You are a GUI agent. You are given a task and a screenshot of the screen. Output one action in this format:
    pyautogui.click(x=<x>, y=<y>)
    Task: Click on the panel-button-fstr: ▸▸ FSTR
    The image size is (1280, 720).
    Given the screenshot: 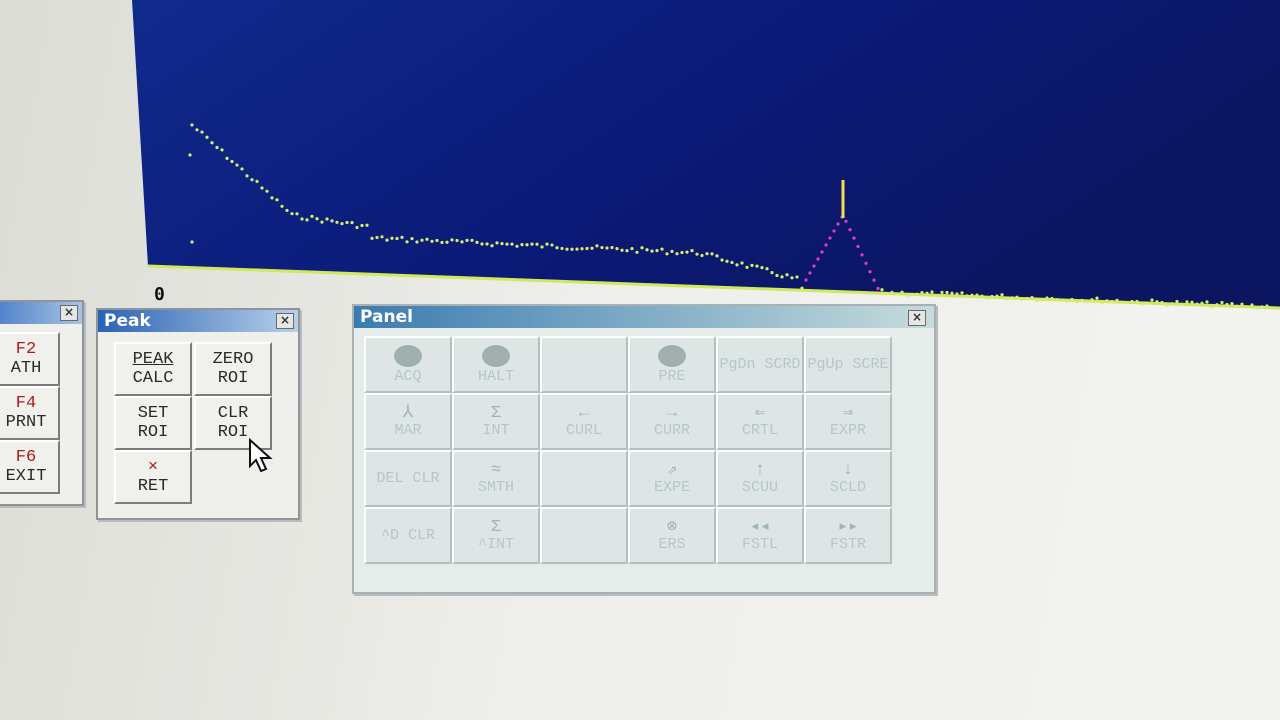 What is the action you would take?
    pyautogui.click(x=848, y=535)
    